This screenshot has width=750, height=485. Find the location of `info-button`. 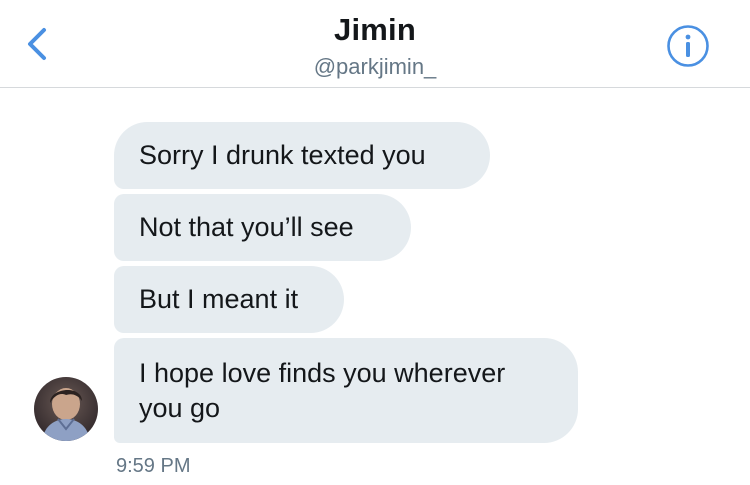

info-button is located at coordinates (688, 46).